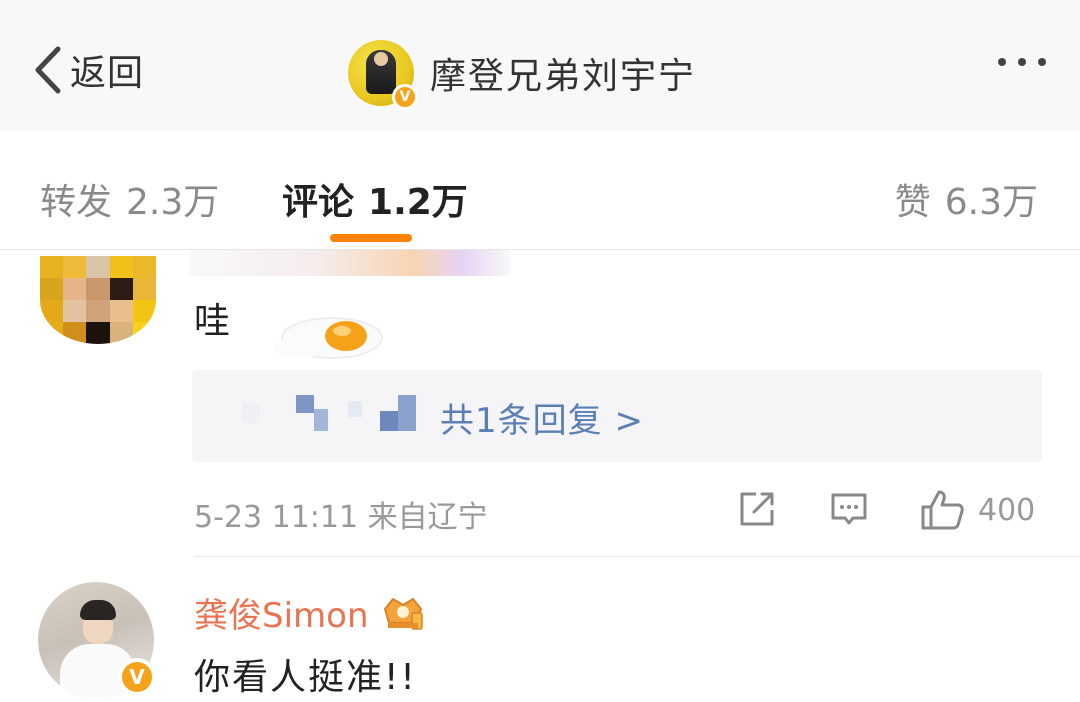  I want to click on comment-divider, so click(637, 556).